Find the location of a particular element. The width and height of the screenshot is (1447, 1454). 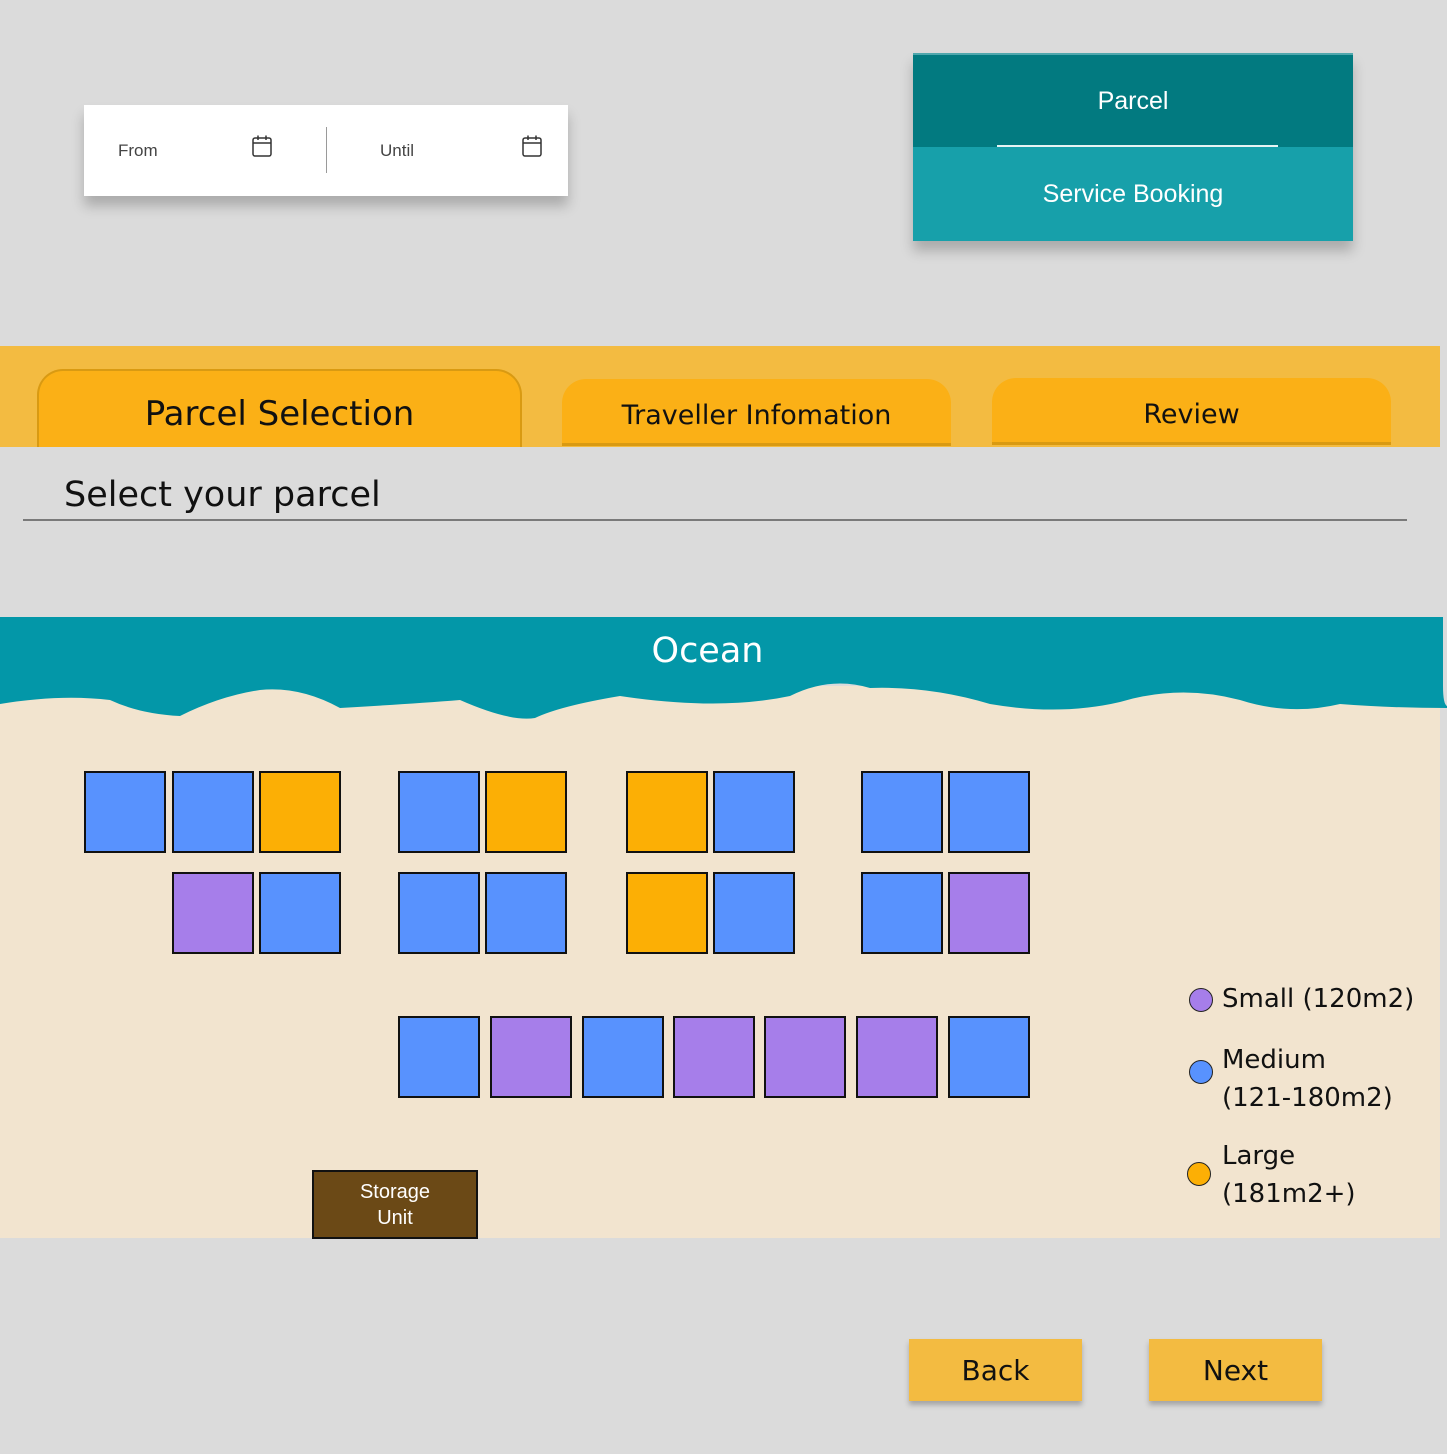

legend-medium-dot is located at coordinates (1201, 1072).